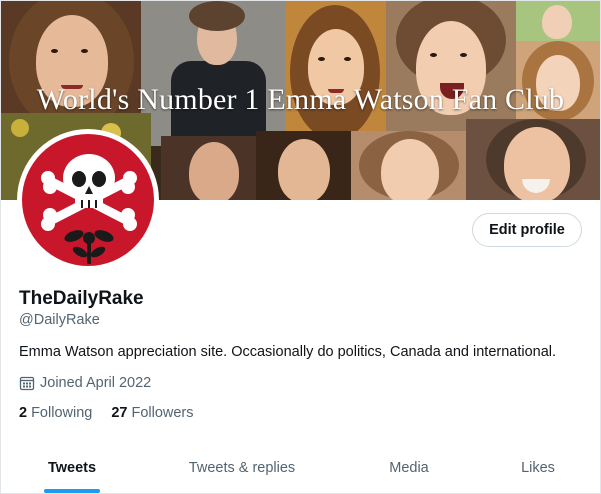  Describe the element at coordinates (96, 383) in the screenshot. I see `joined-text: Joined April 2022` at that location.